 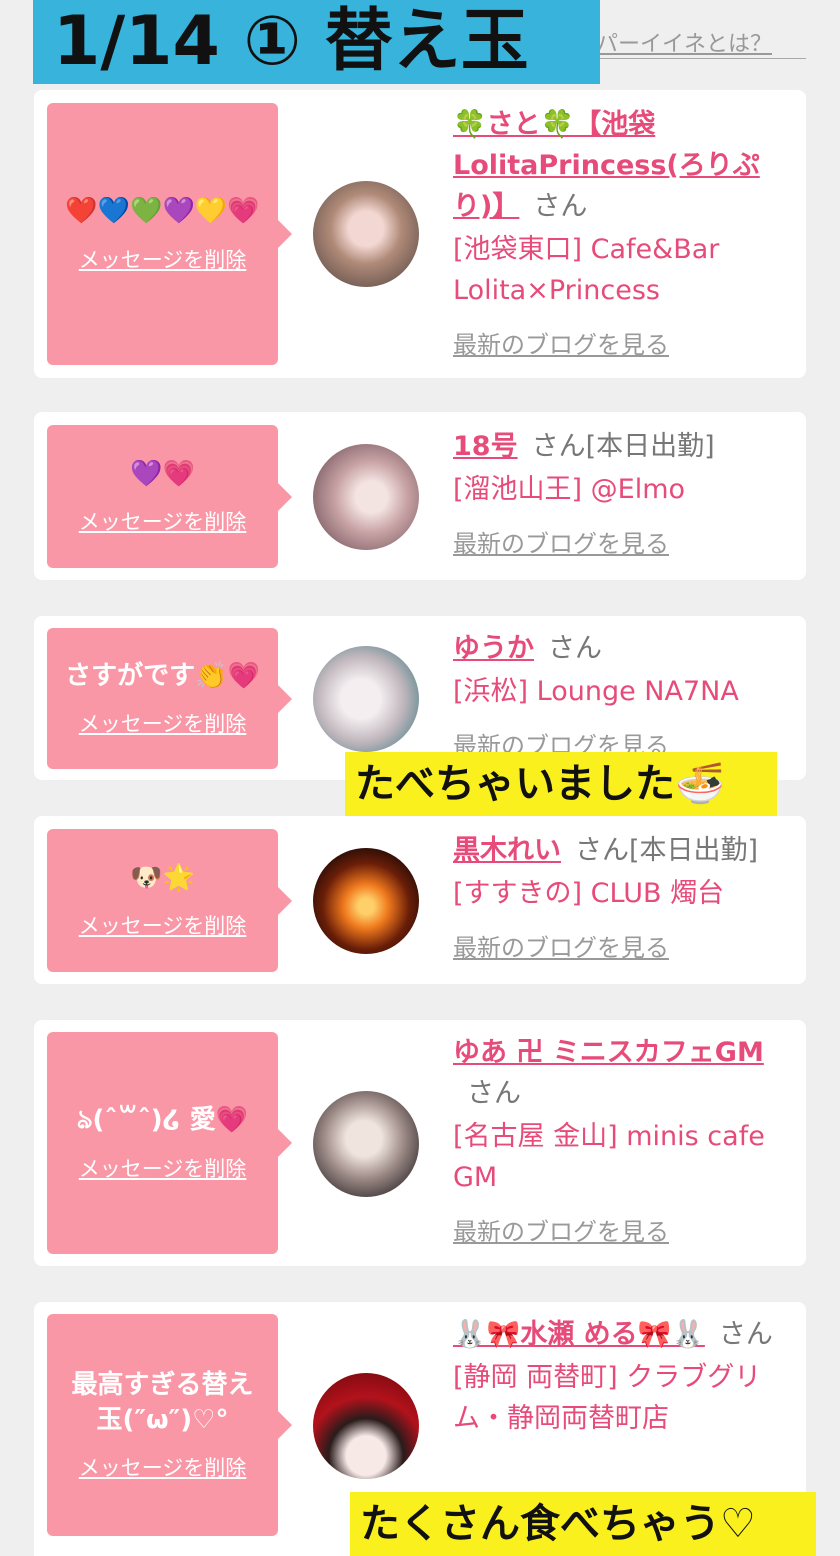 What do you see at coordinates (583, 1524) in the screenshot?
I see `caption-overlay-second: たくさん食べちゃう♡` at bounding box center [583, 1524].